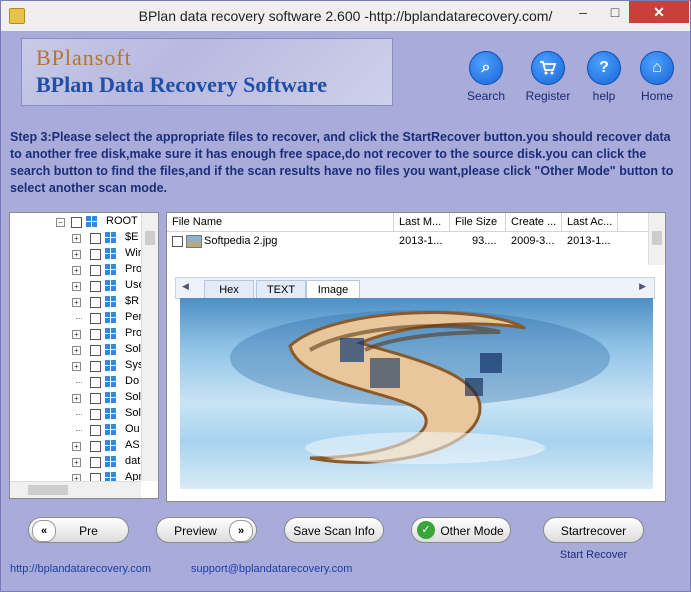 Image resolution: width=691 pixels, height=592 pixels. Describe the element at coordinates (333, 289) in the screenshot. I see `tab-image: Image` at that location.